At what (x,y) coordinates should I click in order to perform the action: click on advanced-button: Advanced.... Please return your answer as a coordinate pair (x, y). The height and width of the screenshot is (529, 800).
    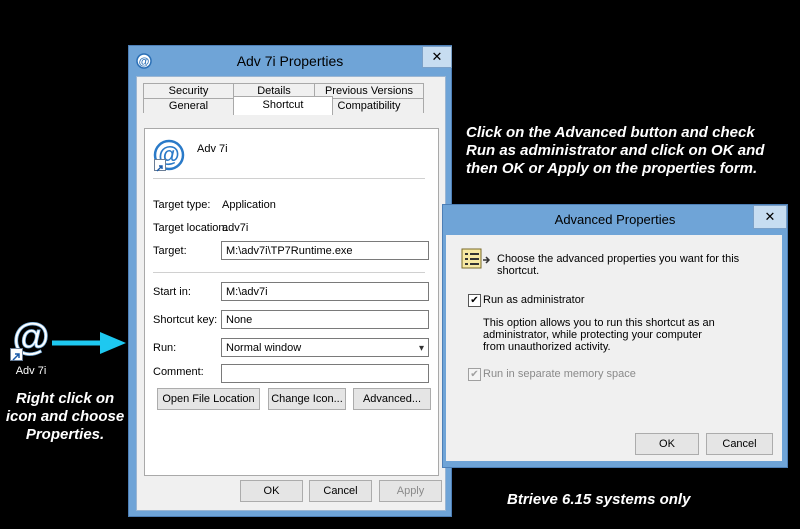
    Looking at the image, I should click on (392, 399).